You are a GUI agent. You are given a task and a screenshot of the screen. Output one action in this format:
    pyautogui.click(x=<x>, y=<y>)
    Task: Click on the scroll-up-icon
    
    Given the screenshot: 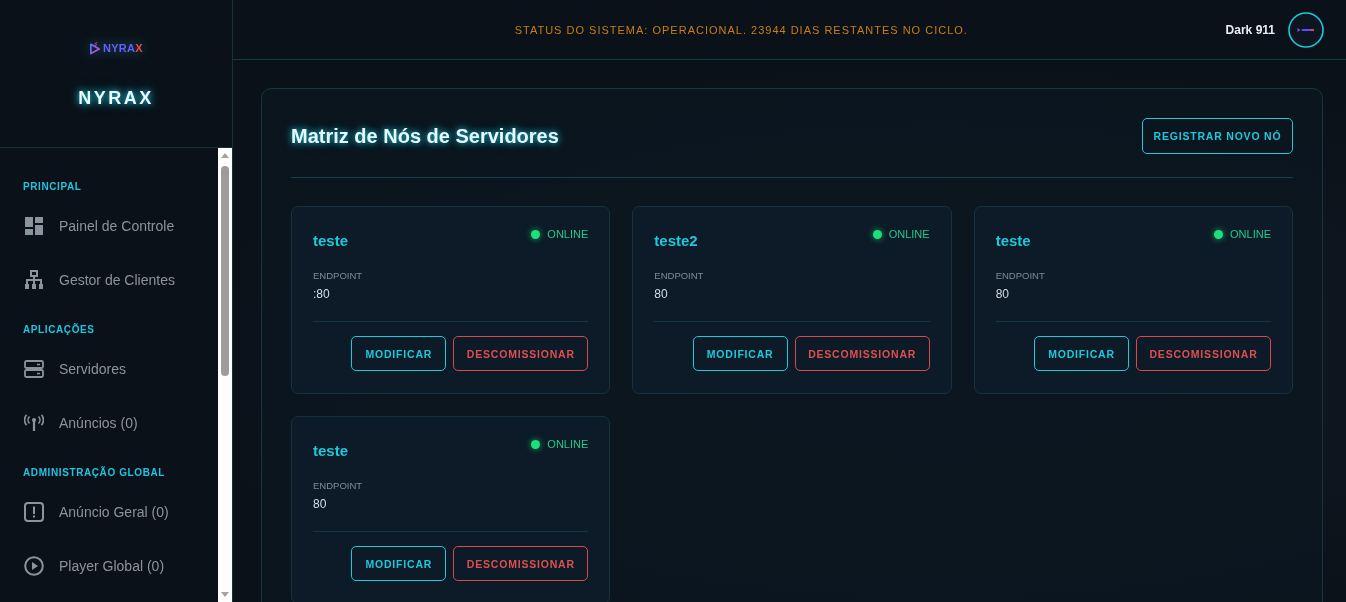 What is the action you would take?
    pyautogui.click(x=225, y=155)
    